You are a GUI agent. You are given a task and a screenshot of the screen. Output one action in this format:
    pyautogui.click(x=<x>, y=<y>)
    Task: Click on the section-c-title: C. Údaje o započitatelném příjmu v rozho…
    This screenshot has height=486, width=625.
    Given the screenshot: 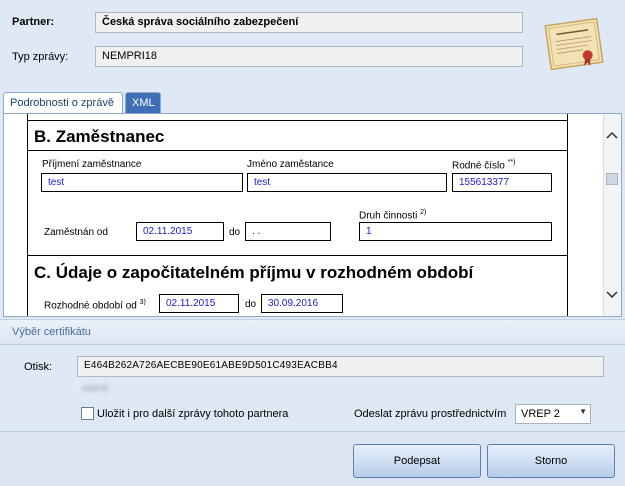 What is the action you would take?
    pyautogui.click(x=254, y=272)
    